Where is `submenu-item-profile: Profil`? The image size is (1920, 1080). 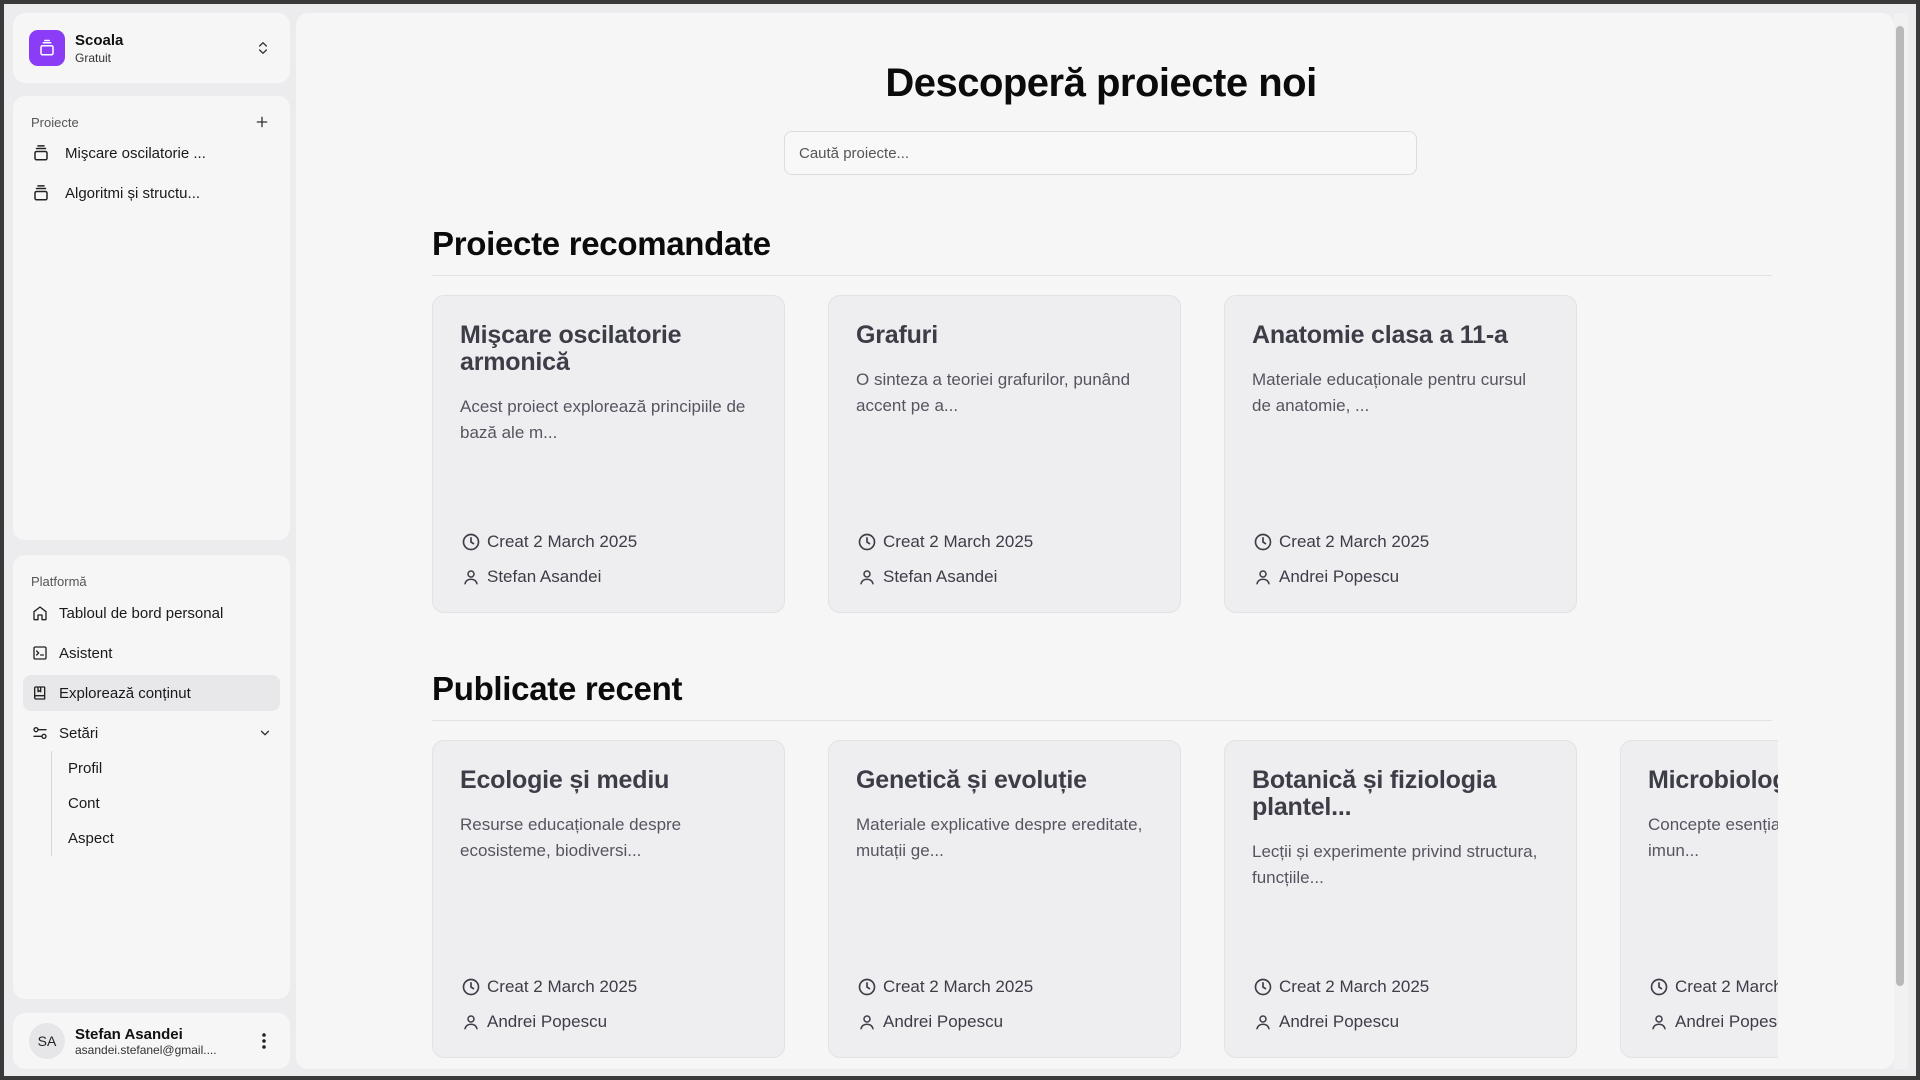 submenu-item-profile: Profil is located at coordinates (174, 768).